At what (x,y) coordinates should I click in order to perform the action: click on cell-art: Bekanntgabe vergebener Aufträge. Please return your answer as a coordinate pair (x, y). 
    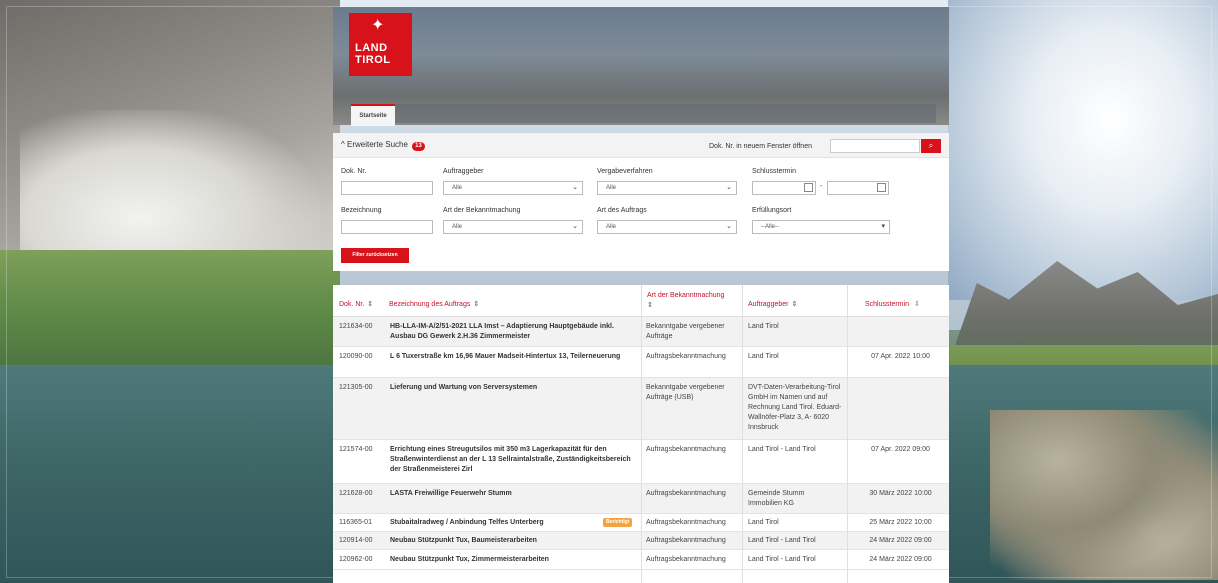
    Looking at the image, I should click on (685, 331).